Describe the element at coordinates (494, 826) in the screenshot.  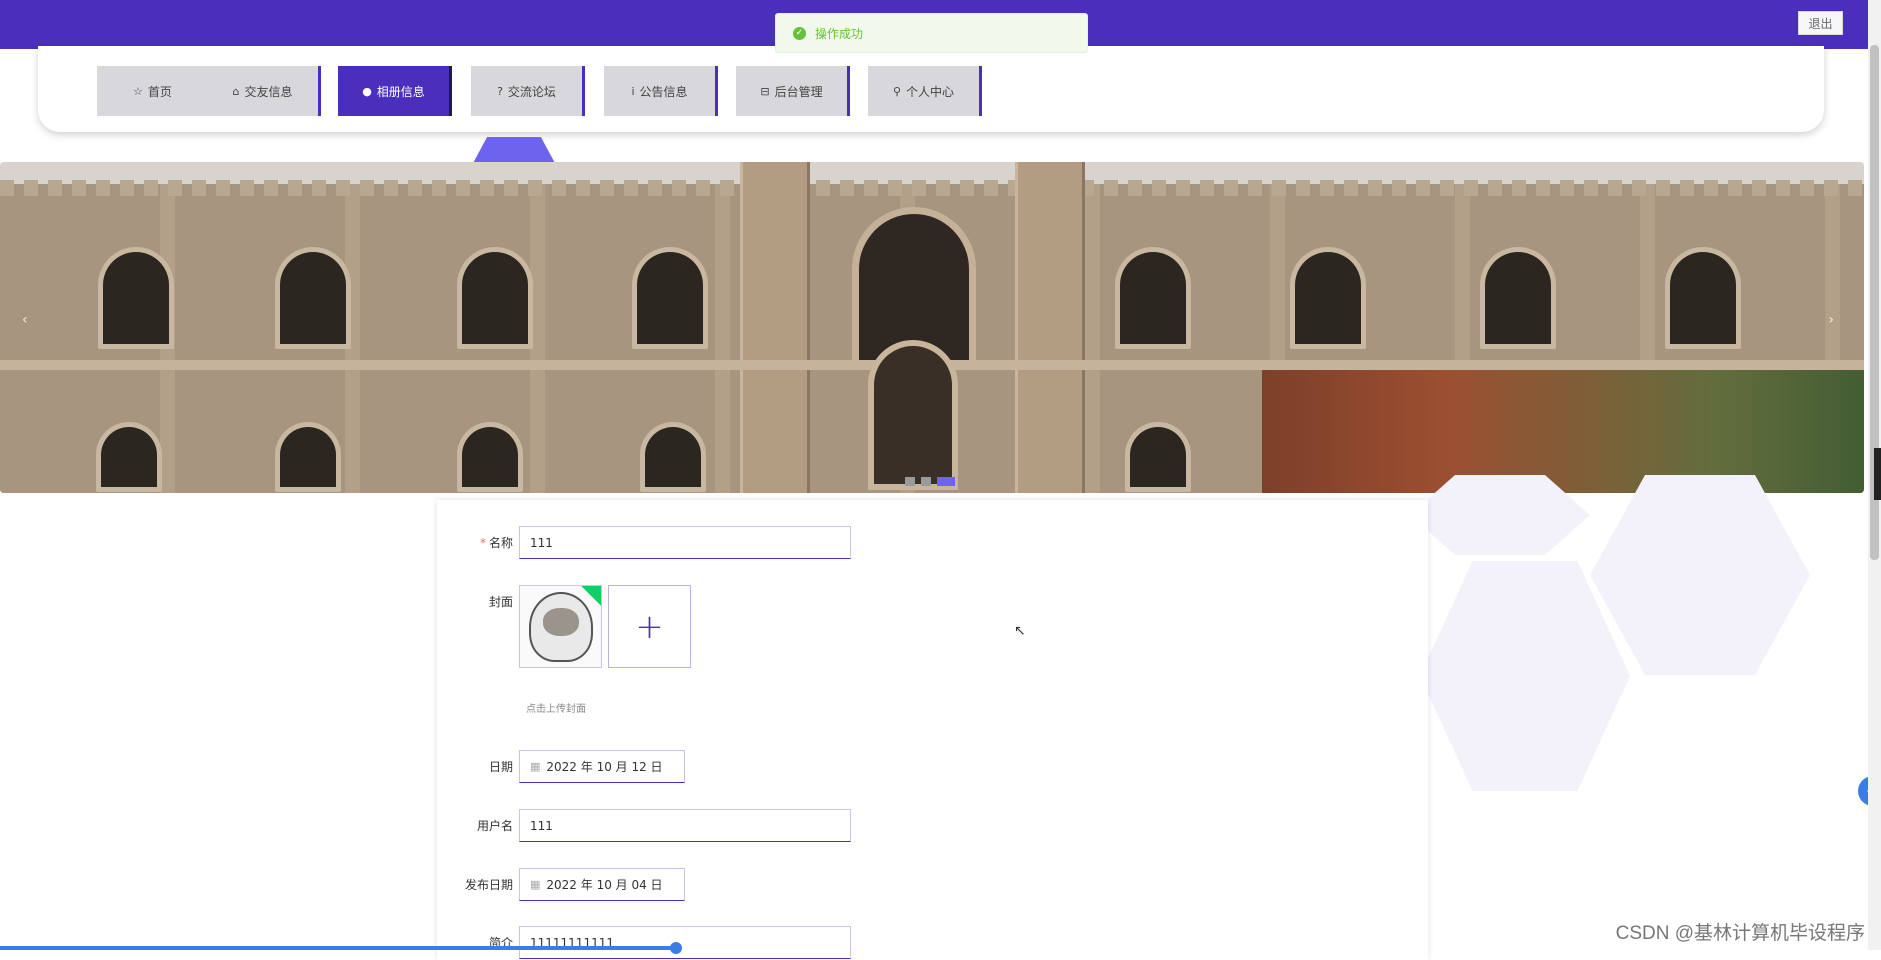
I see `username-label: 用户名` at that location.